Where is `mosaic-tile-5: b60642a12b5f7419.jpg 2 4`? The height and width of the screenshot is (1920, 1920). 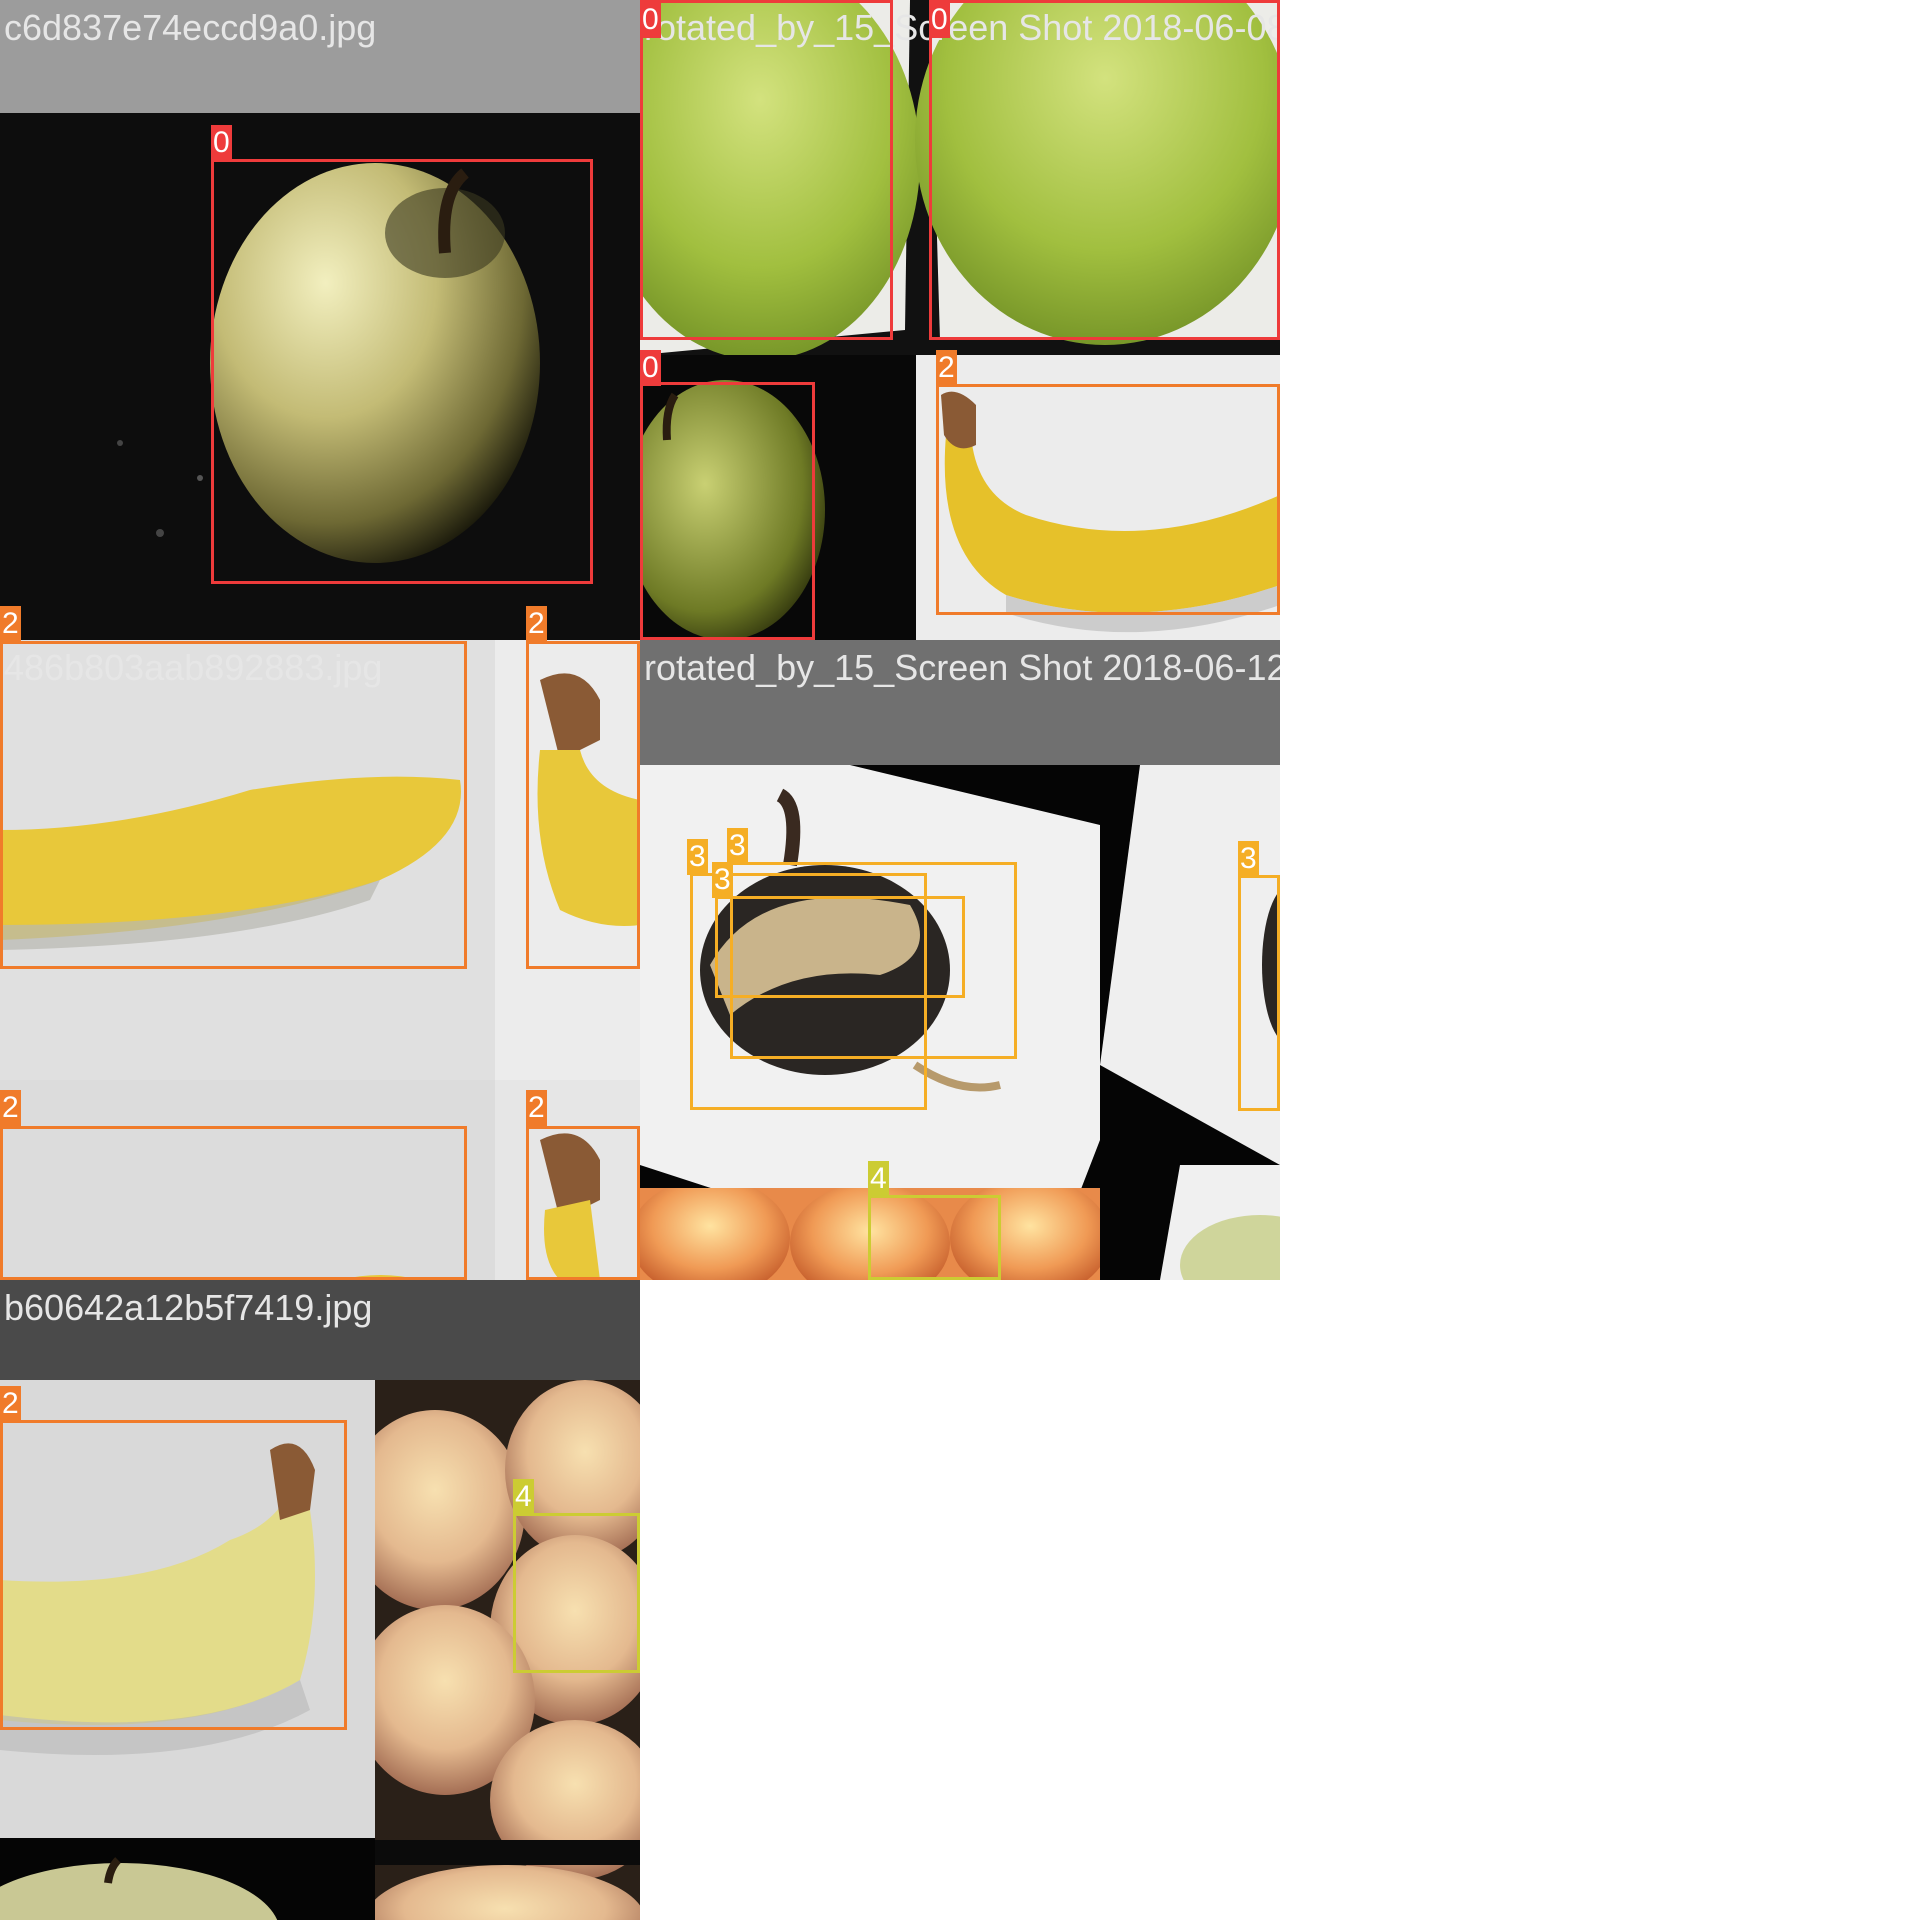 mosaic-tile-5: b60642a12b5f7419.jpg 2 4 is located at coordinates (320, 1600).